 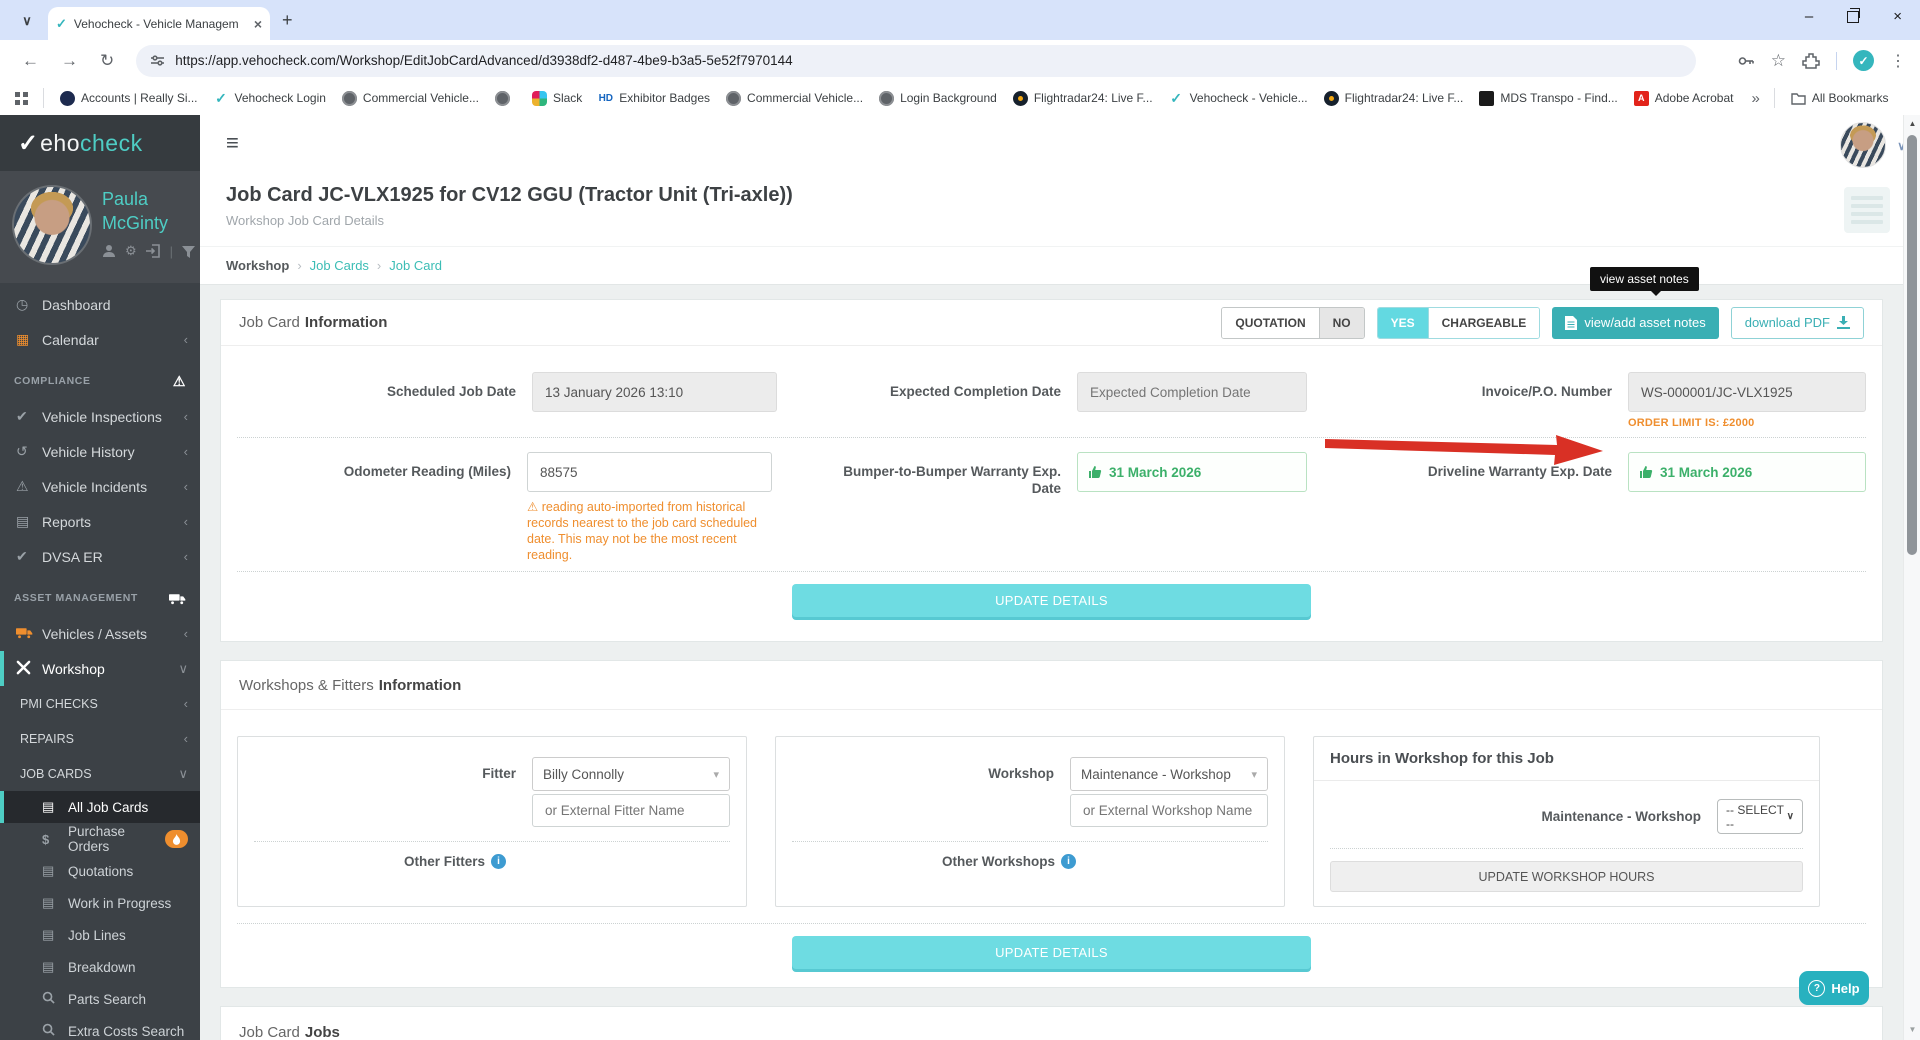 I want to click on browser-tab: ✓ Vehocheck - Vehicle Managem ×, so click(x=159, y=23).